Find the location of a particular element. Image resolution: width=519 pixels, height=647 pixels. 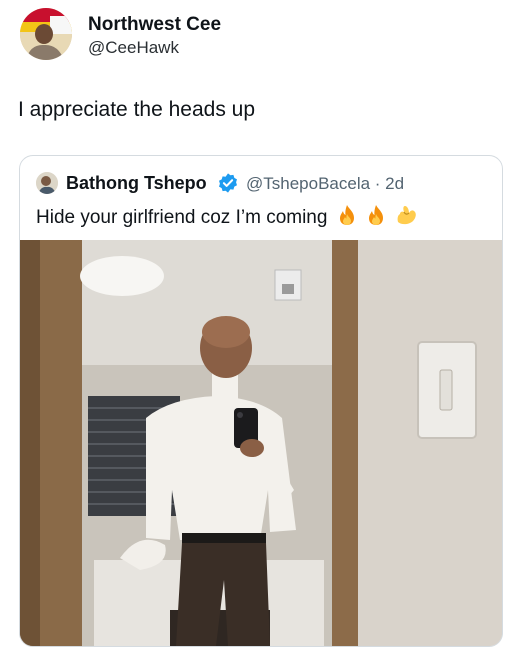

quoted-author-avatar is located at coordinates (47, 183).